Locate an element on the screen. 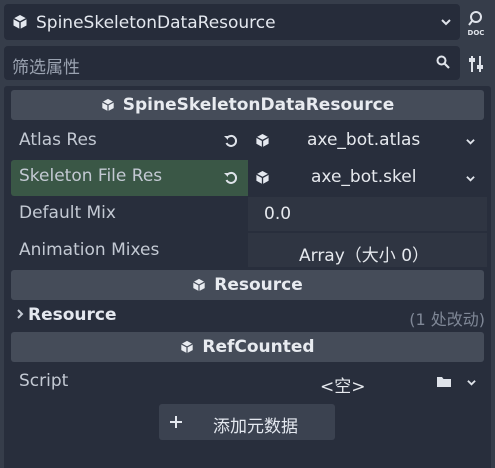 The width and height of the screenshot is (495, 468). resource-group-toggle: Resource is located at coordinates (72, 315).